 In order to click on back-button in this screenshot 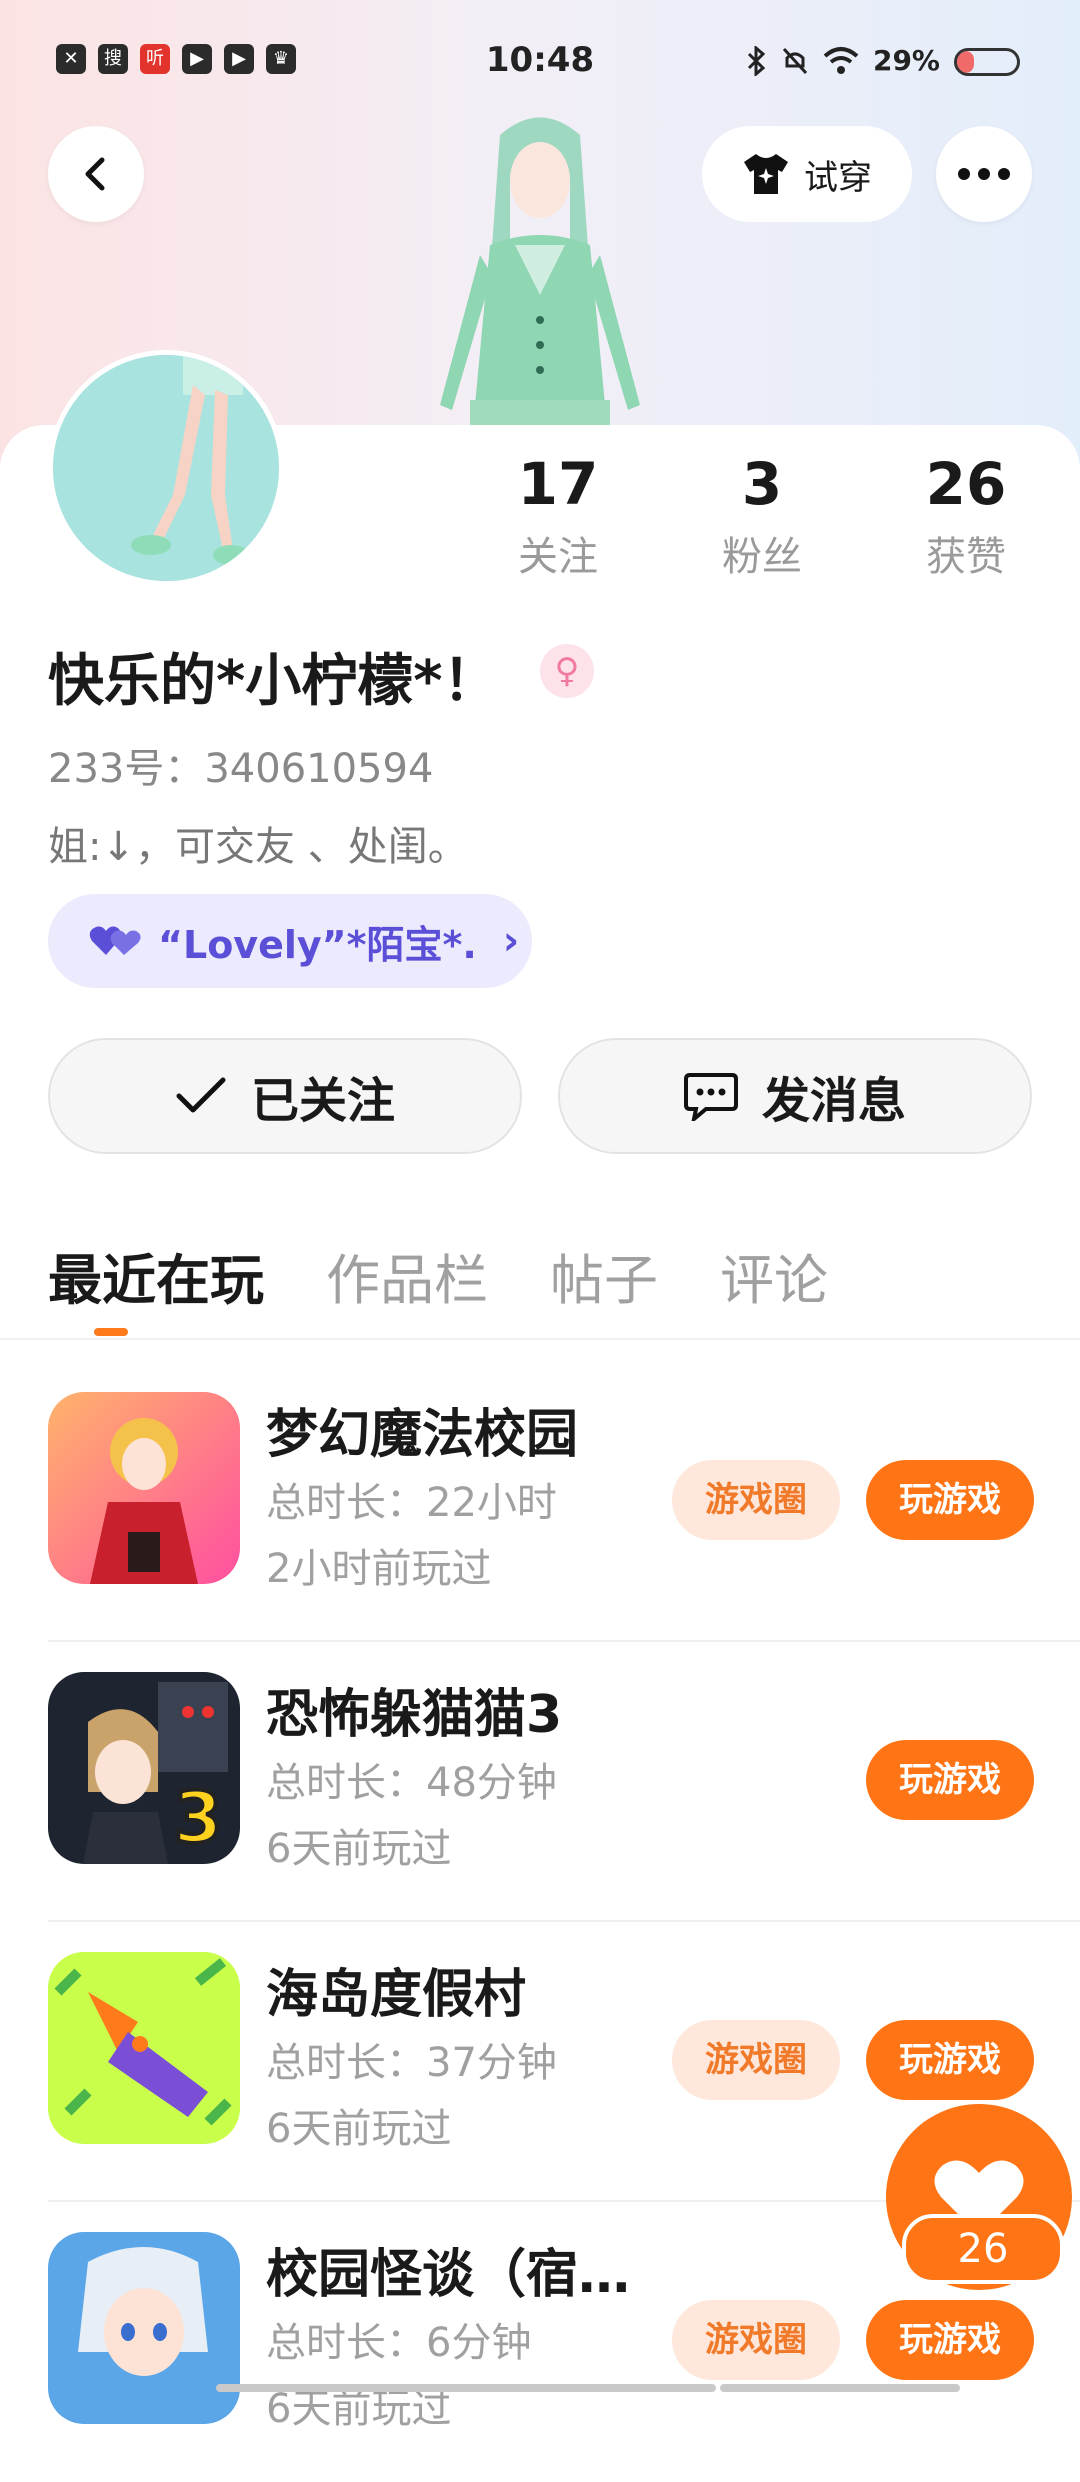, I will do `click(96, 174)`.